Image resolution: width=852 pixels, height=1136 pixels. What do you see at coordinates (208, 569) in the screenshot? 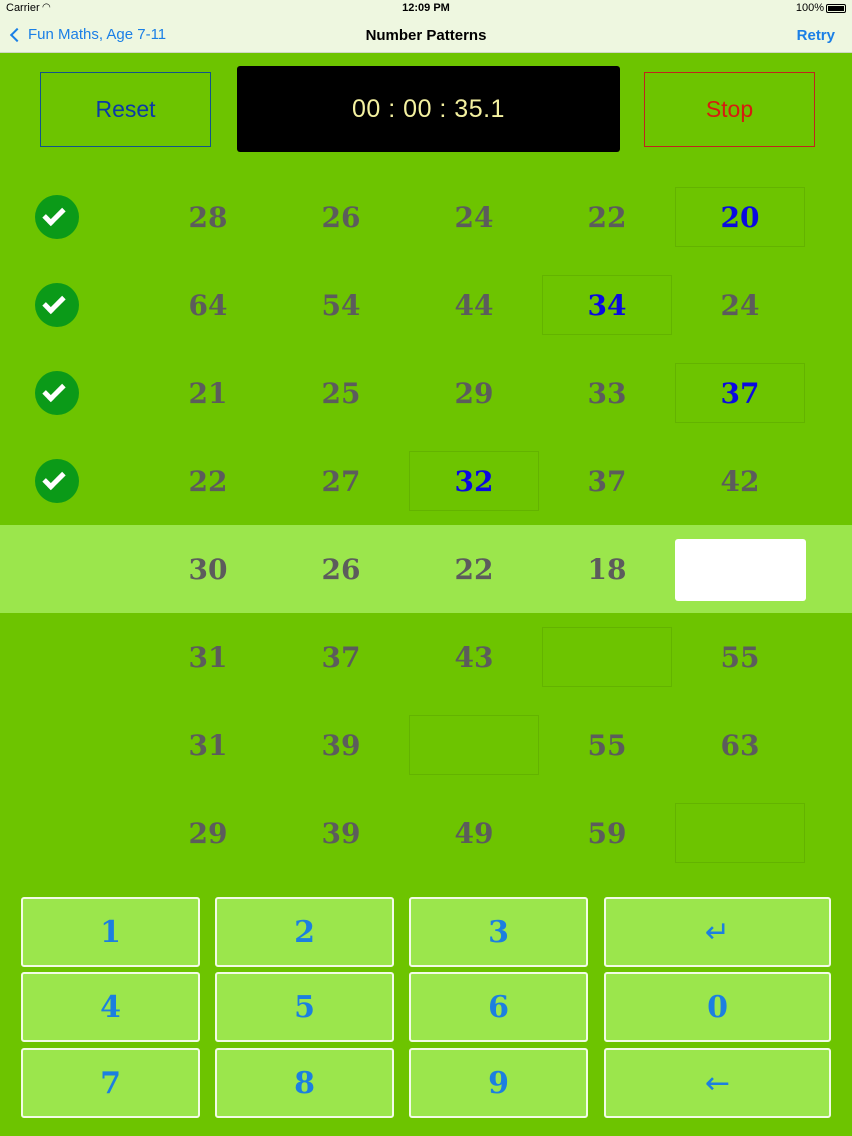
I see `number-cell: 30` at bounding box center [208, 569].